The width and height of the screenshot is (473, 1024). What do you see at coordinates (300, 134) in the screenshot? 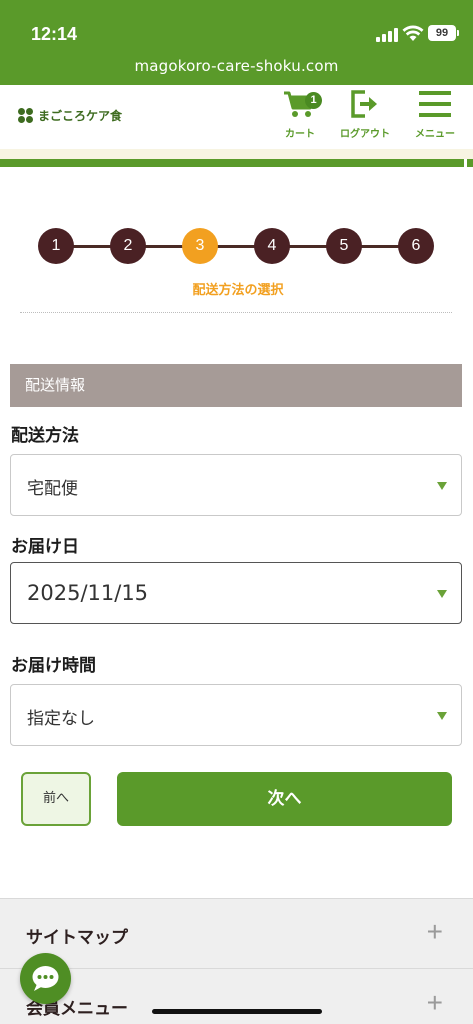
I see `cart-label: カート` at bounding box center [300, 134].